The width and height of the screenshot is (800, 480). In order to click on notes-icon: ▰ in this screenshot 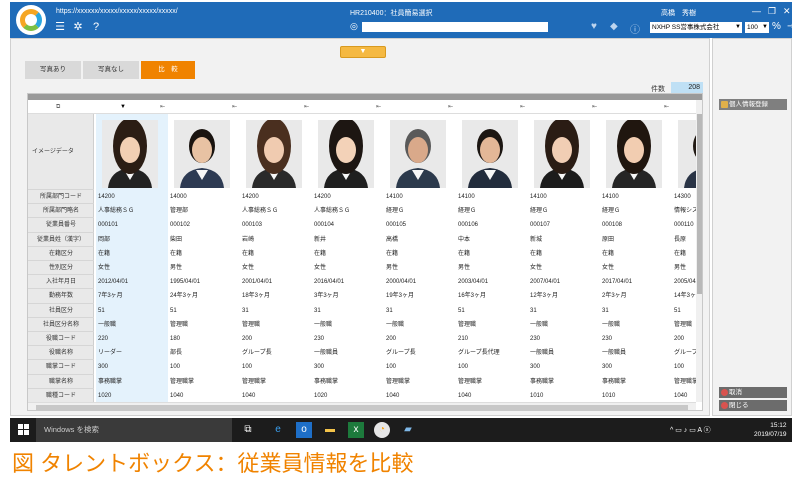, I will do `click(408, 430)`.